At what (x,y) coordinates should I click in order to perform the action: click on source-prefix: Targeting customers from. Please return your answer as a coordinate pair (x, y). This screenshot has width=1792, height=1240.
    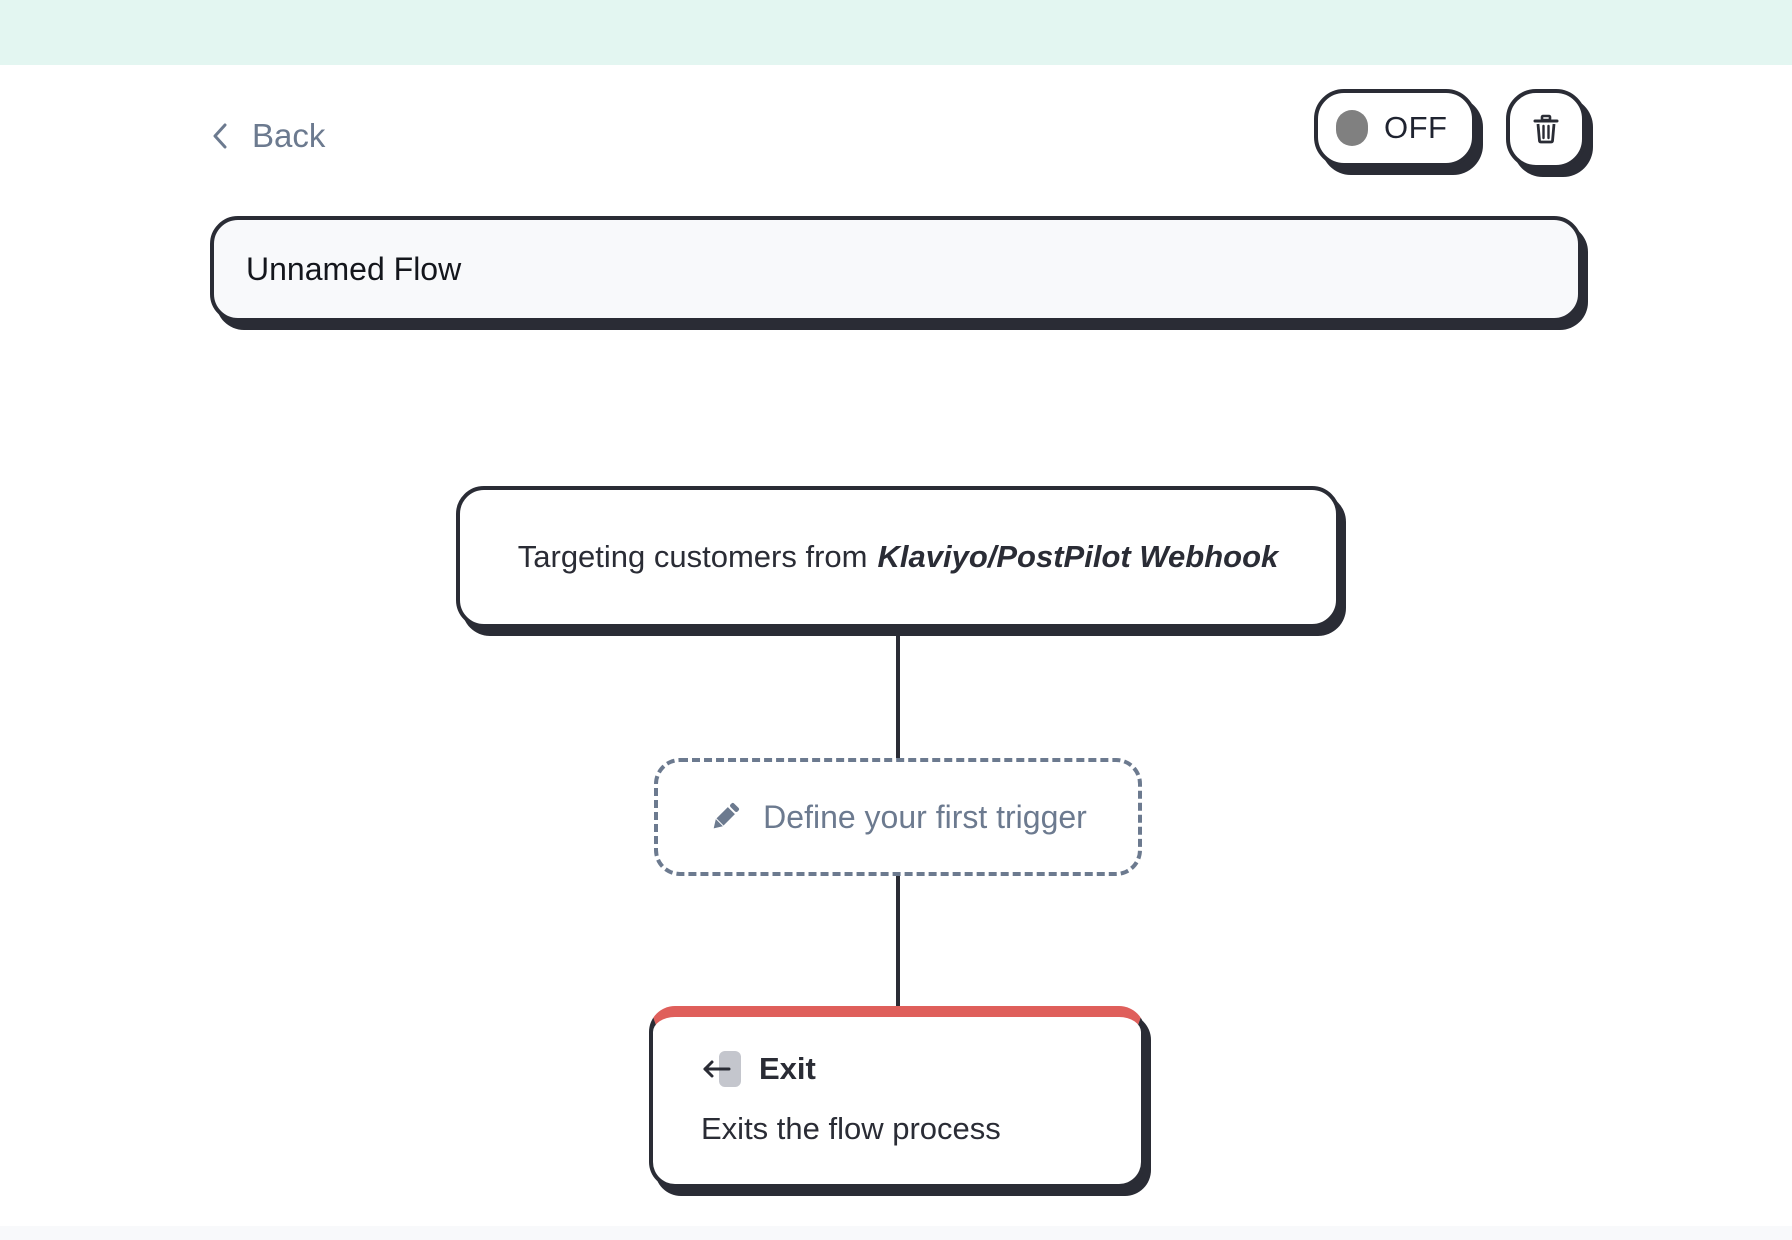
    Looking at the image, I should click on (692, 556).